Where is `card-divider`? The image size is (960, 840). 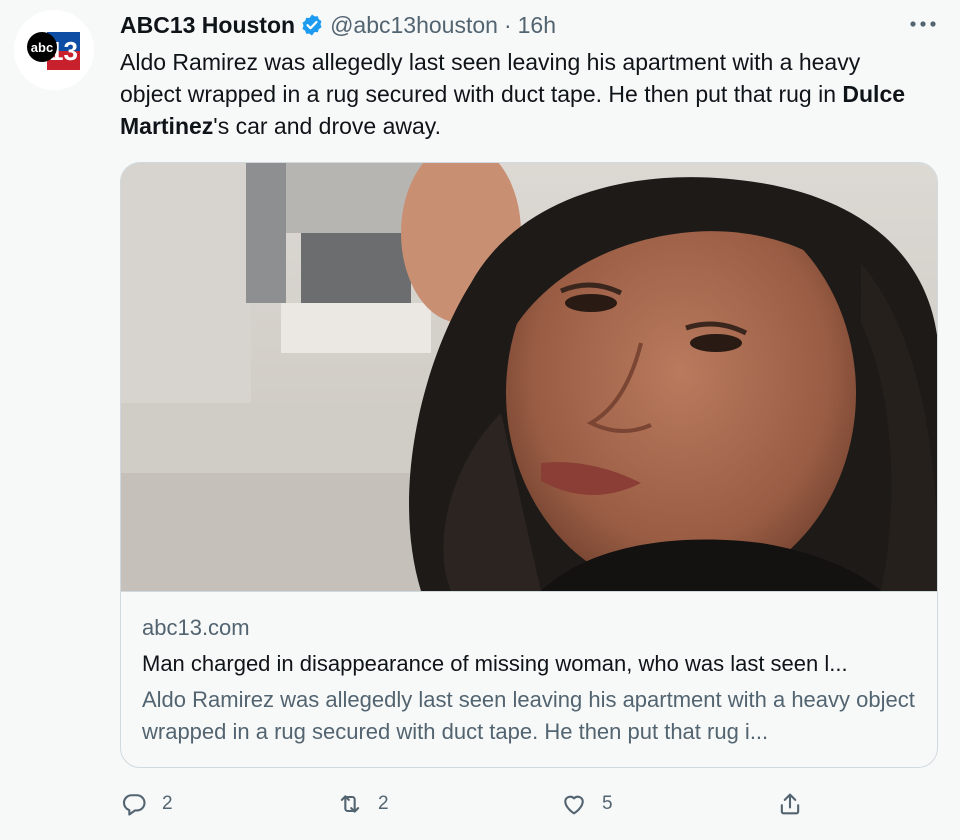 card-divider is located at coordinates (529, 591).